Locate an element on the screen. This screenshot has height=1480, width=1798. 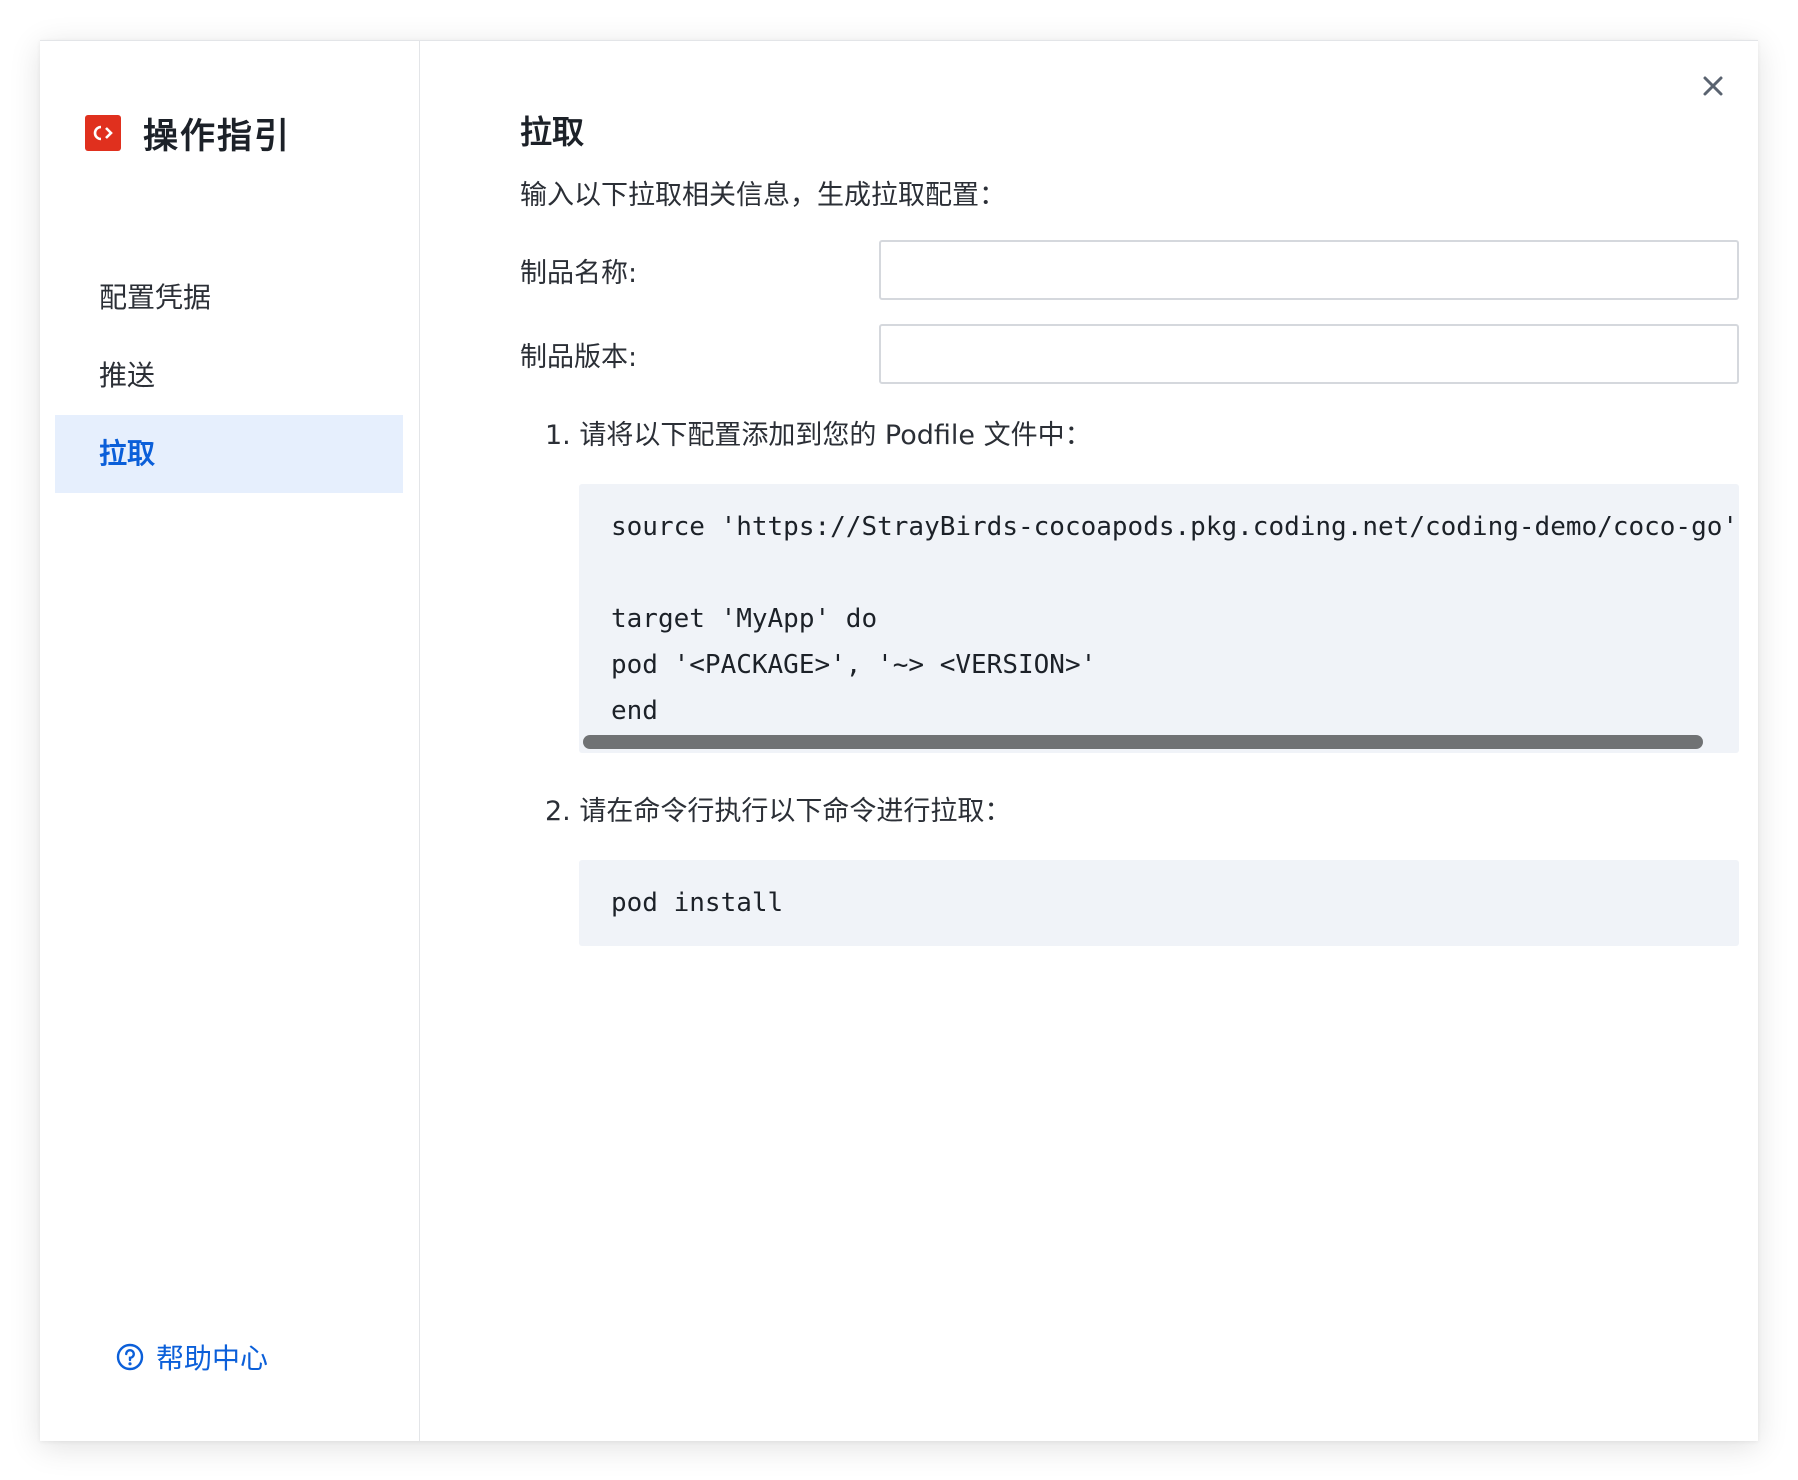
artifact-version-input is located at coordinates (1309, 354).